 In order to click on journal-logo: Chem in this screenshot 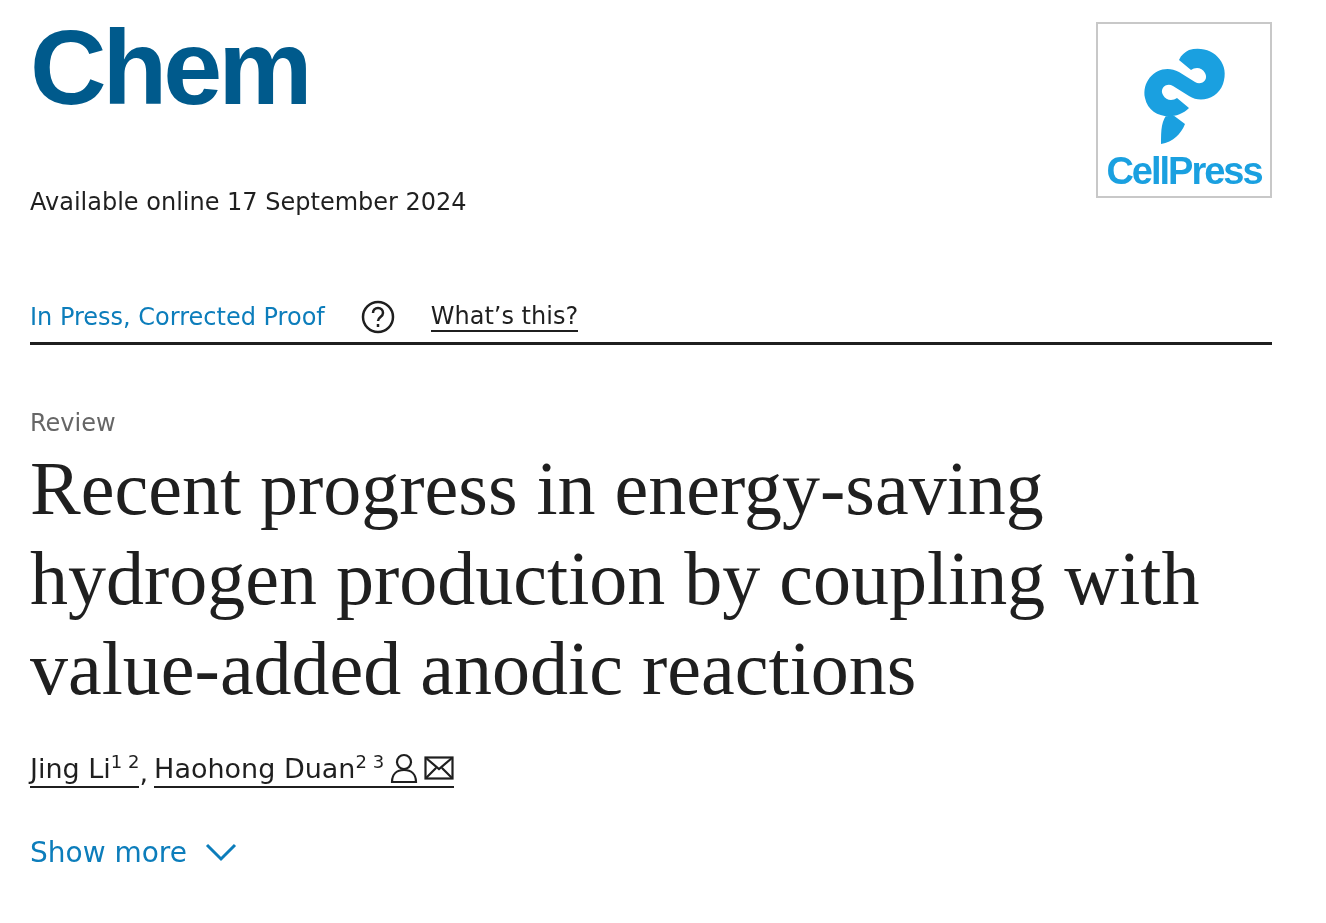, I will do `click(248, 67)`.